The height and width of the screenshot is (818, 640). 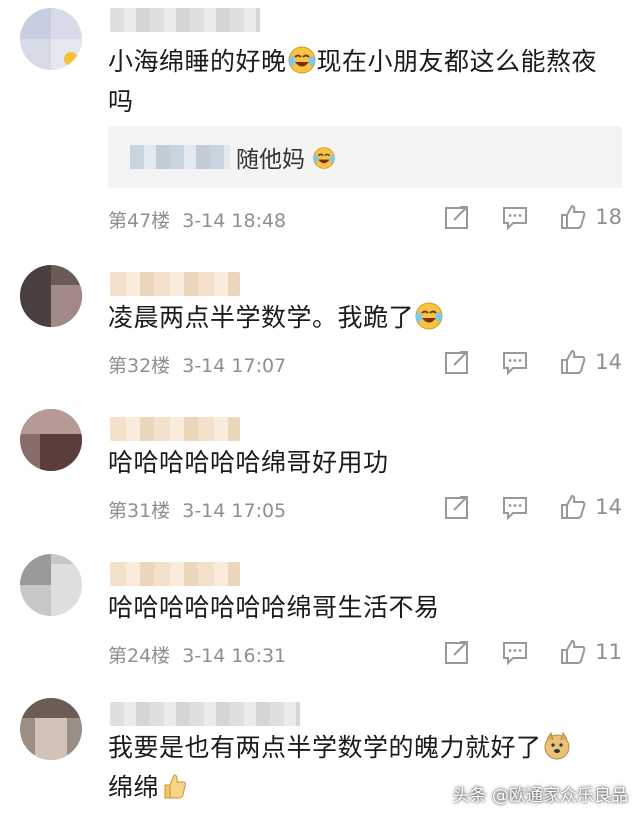 I want to click on floor-number: 第47楼, so click(x=139, y=221).